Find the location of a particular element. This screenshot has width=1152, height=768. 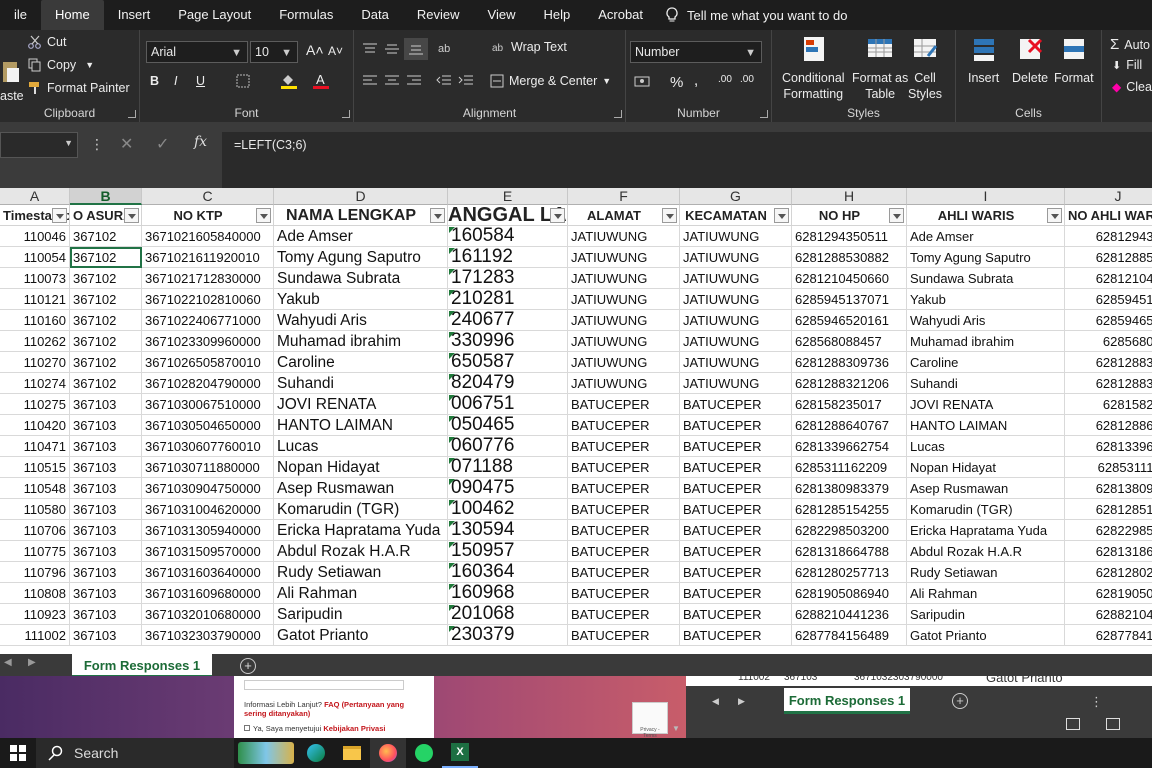

cell-a: 110923 is located at coordinates (35, 614).